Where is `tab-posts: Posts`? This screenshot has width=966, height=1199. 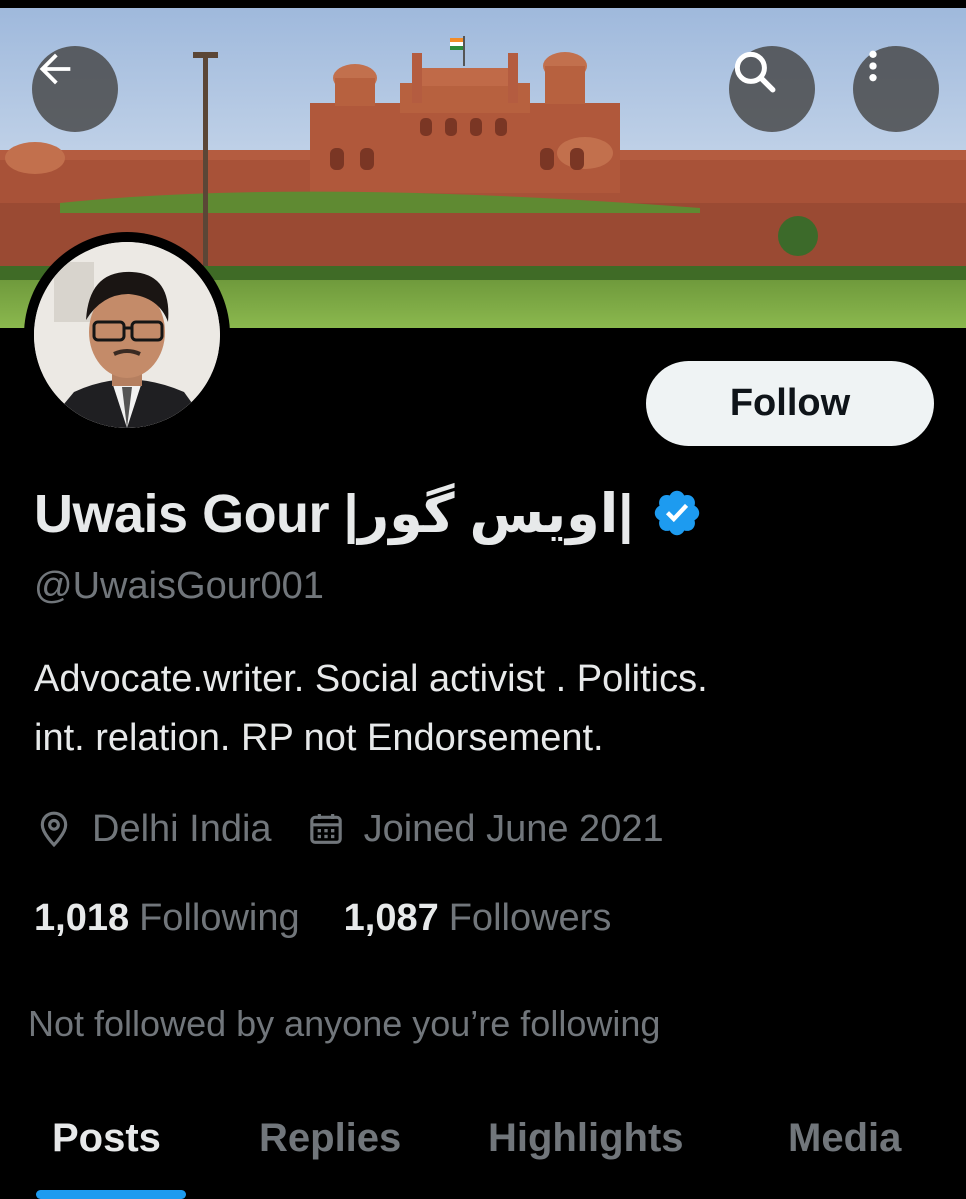 tab-posts: Posts is located at coordinates (106, 1138).